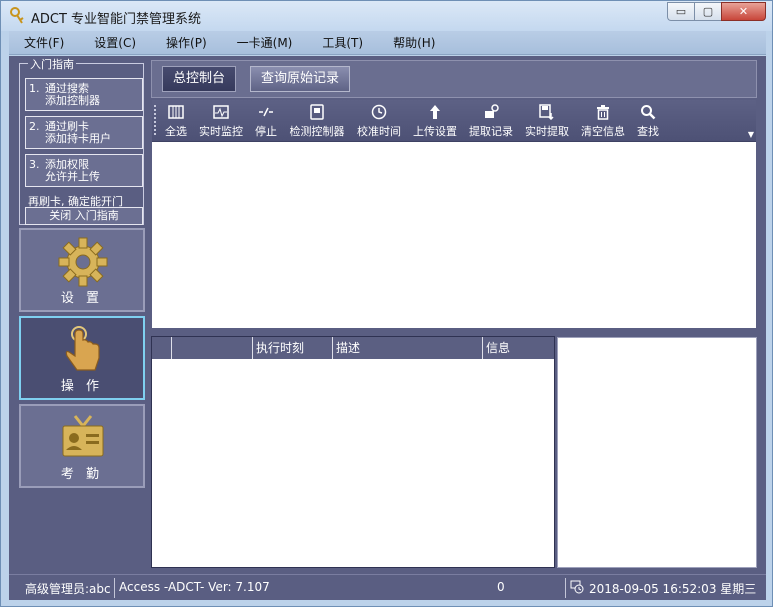  What do you see at coordinates (176, 112) in the screenshot?
I see `select-all-icon` at bounding box center [176, 112].